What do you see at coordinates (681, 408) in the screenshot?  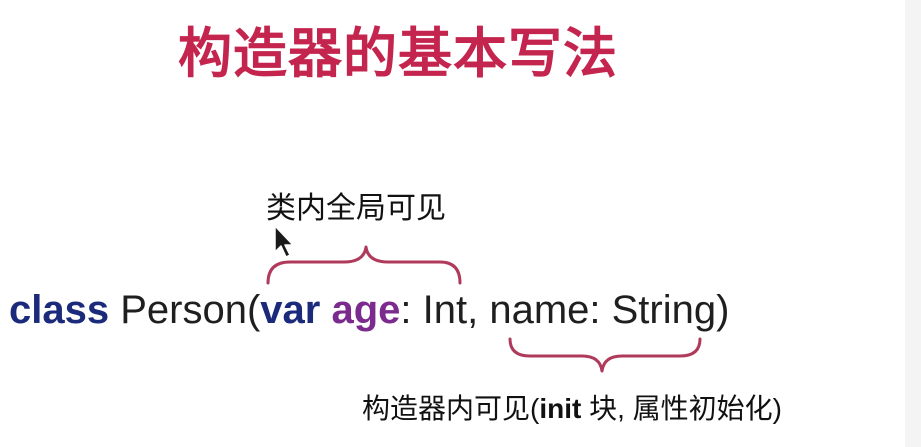 I see `note-suffix: 块, 属性初始化)` at bounding box center [681, 408].